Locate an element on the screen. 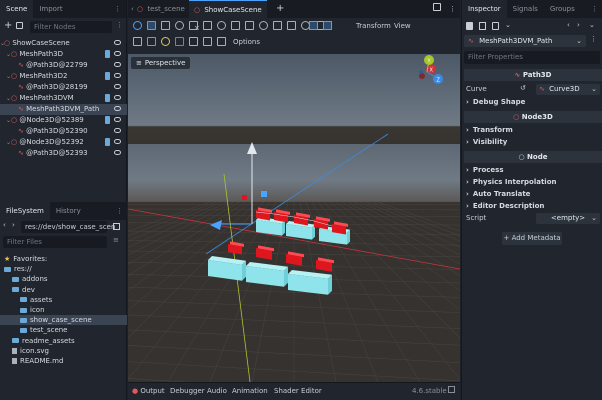 This screenshot has width=602, height=400. history-back-icon: ‹ is located at coordinates (568, 25).